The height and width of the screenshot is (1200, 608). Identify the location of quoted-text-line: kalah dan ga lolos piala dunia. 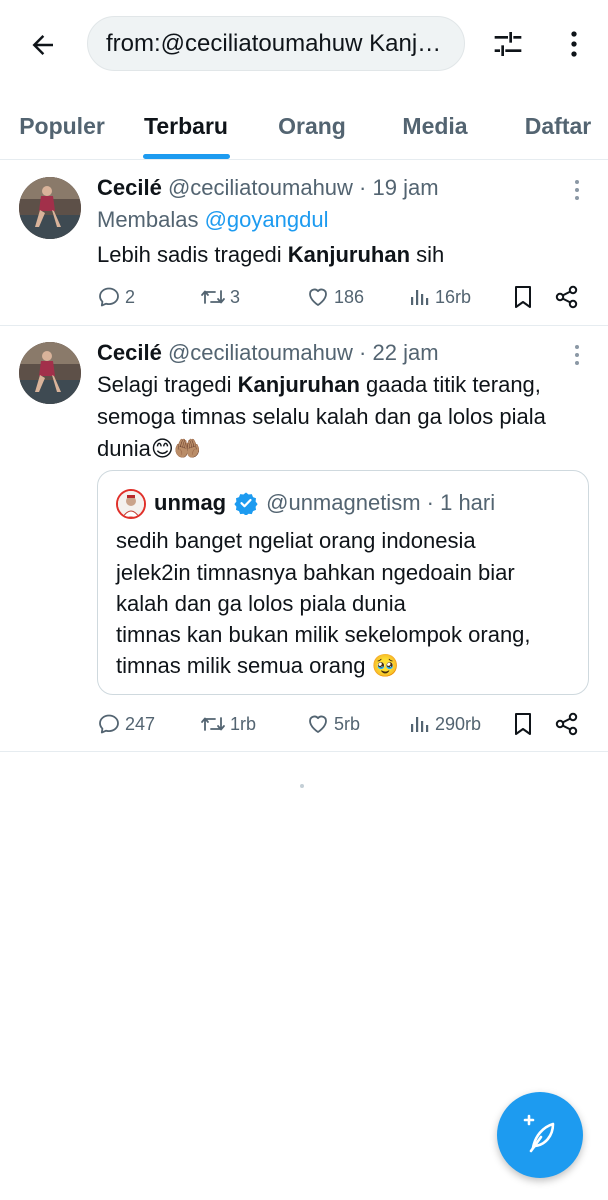
(261, 603).